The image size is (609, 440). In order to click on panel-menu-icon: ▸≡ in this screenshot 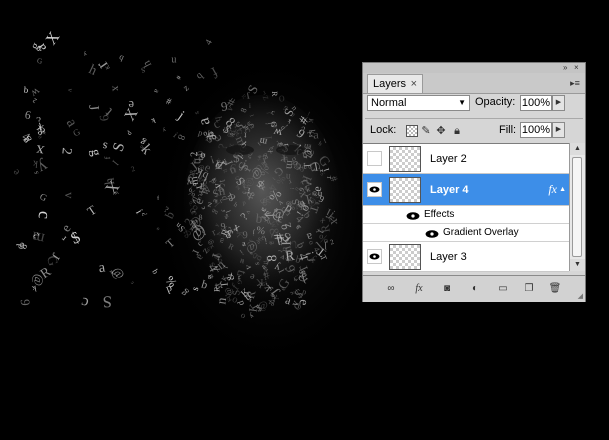, I will do `click(575, 83)`.